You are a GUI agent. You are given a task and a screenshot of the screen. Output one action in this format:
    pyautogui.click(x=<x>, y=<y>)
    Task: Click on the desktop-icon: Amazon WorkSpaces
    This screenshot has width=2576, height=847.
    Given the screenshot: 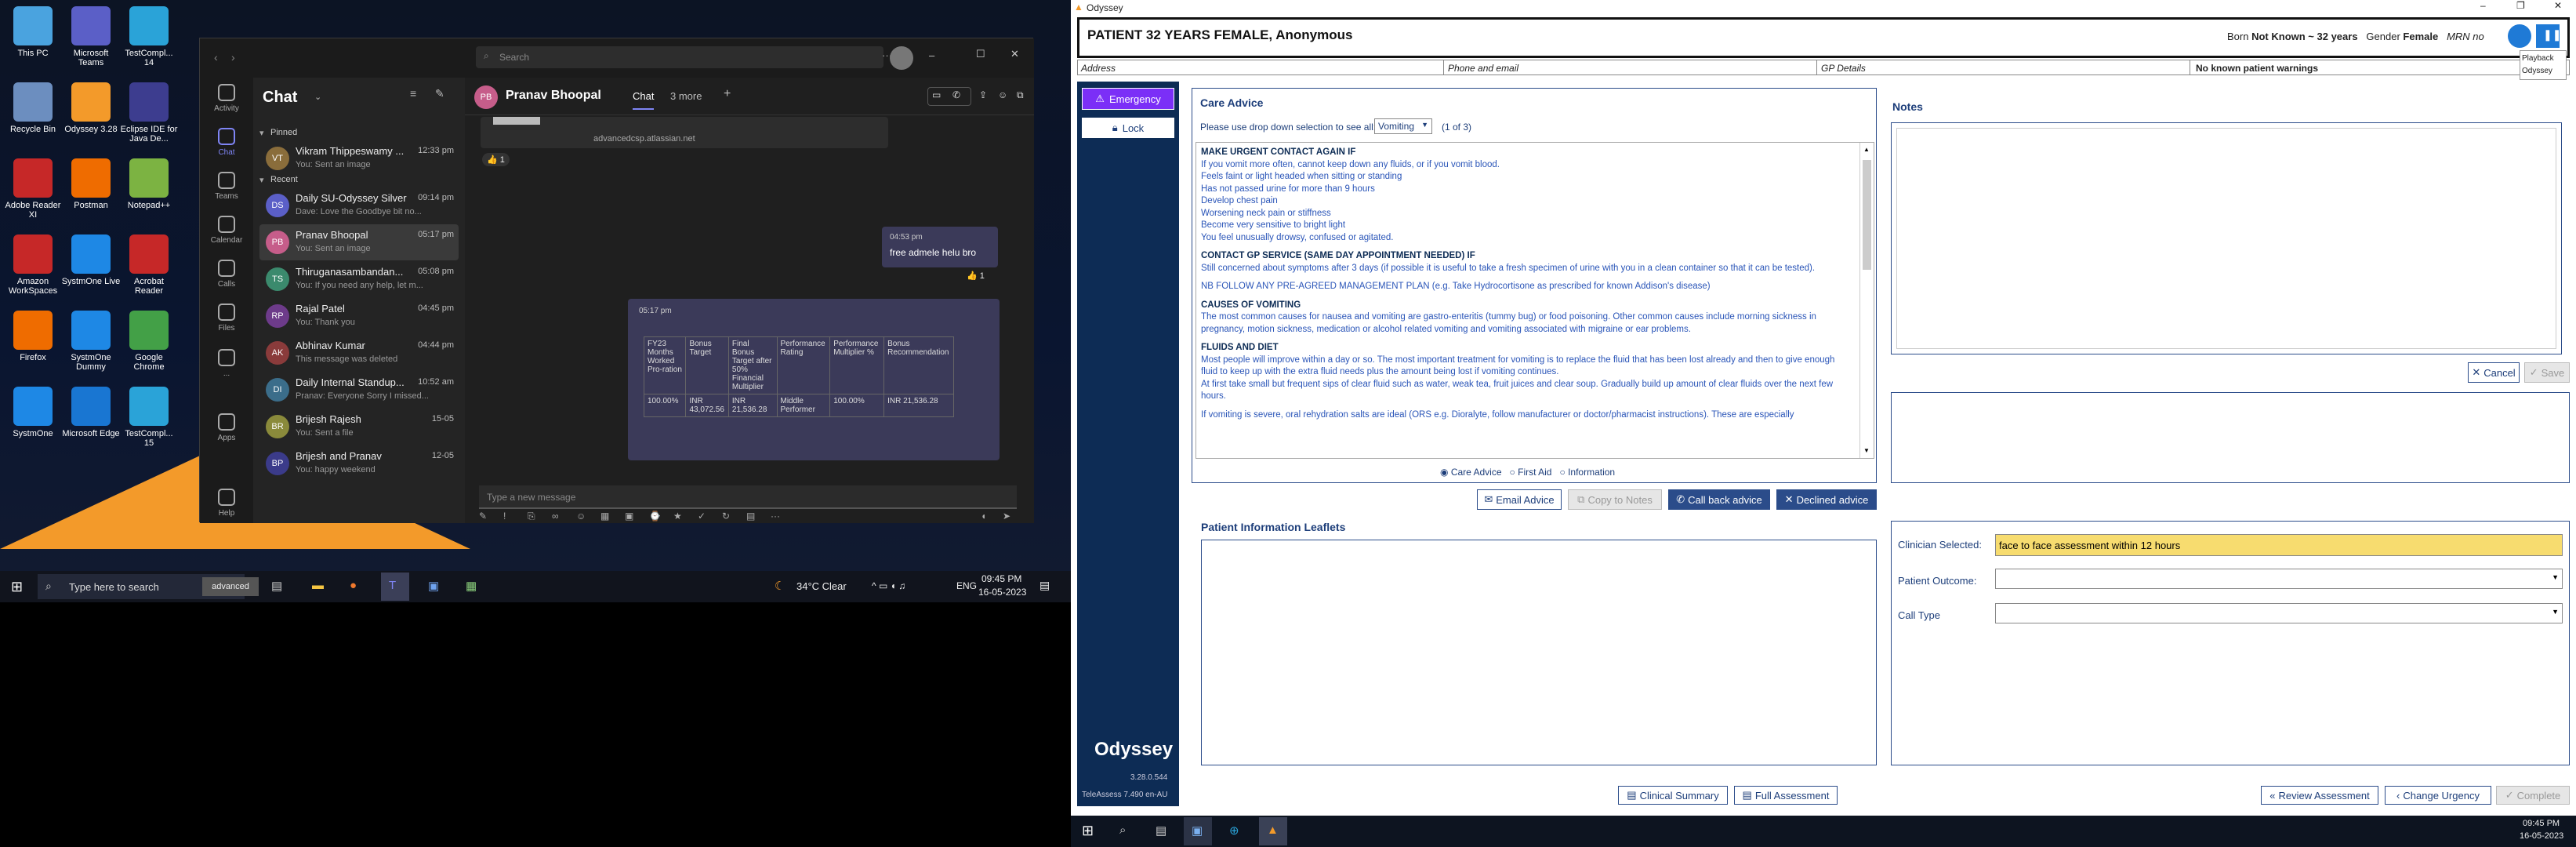 What is the action you would take?
    pyautogui.click(x=33, y=270)
    